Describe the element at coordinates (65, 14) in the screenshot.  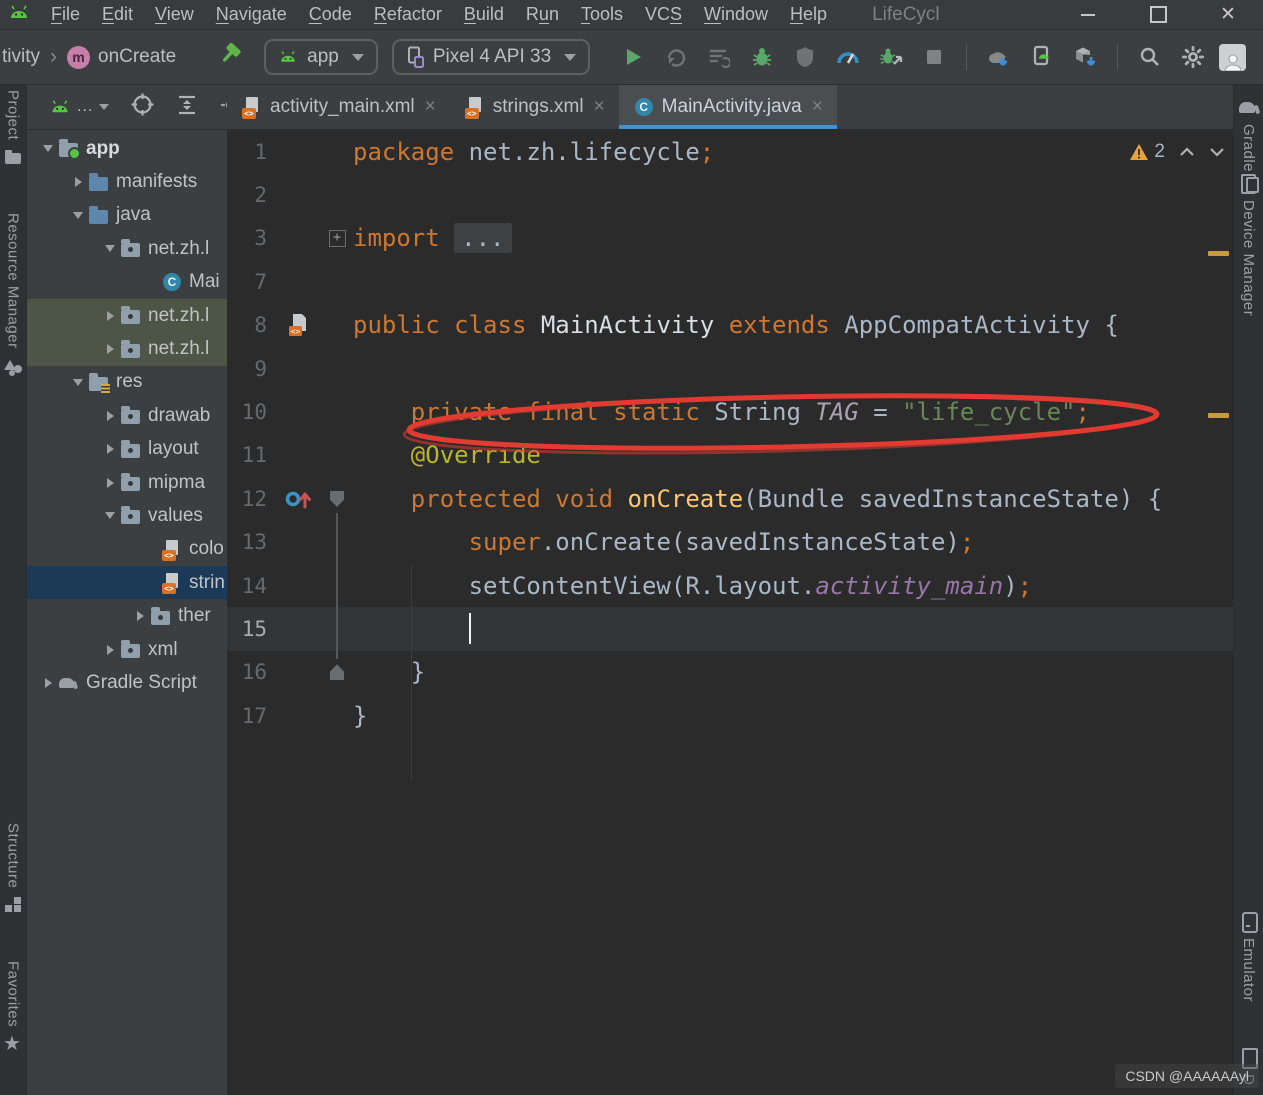
I see `menu-item: File` at that location.